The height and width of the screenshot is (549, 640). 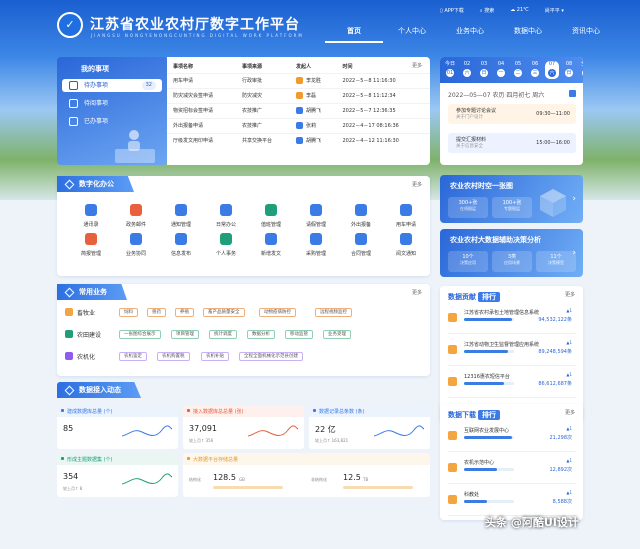 I want to click on business-tag: 项目管理, so click(x=185, y=334).